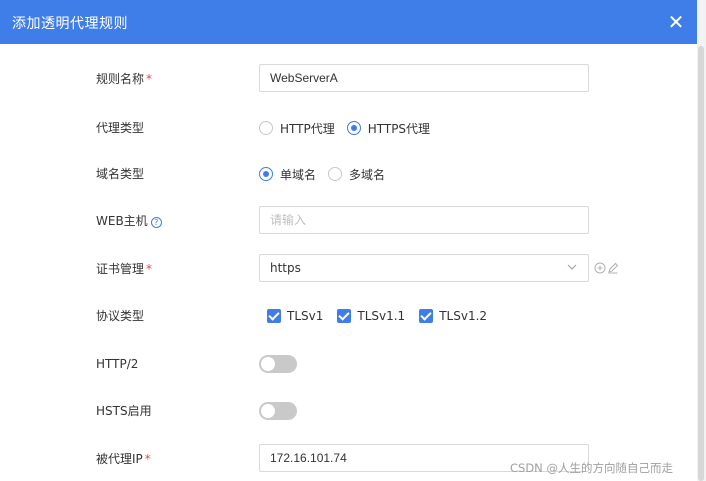 The width and height of the screenshot is (706, 481). I want to click on cert-select-value: https, so click(285, 268).